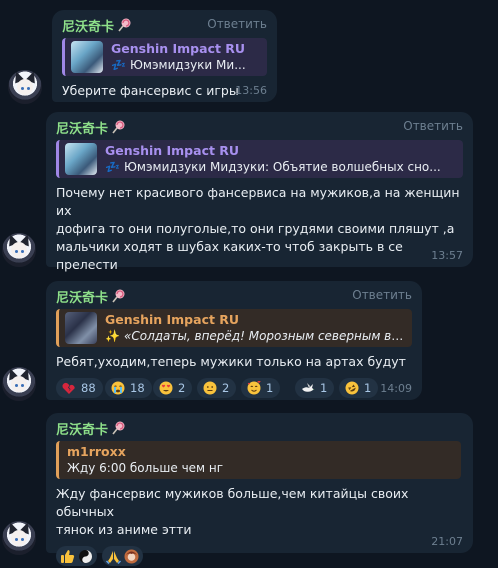 The width and height of the screenshot is (498, 568). What do you see at coordinates (128, 388) in the screenshot?
I see `reaction-chip: 18` at bounding box center [128, 388].